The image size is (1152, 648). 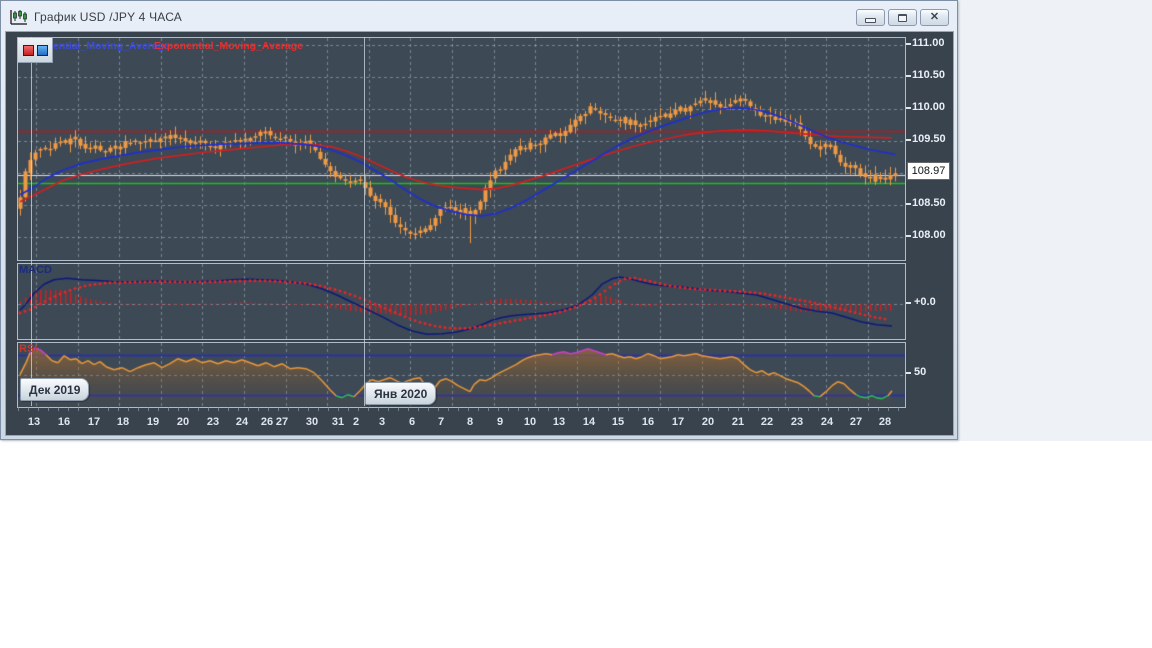 I want to click on x-axis-label: 3, so click(x=382, y=422).